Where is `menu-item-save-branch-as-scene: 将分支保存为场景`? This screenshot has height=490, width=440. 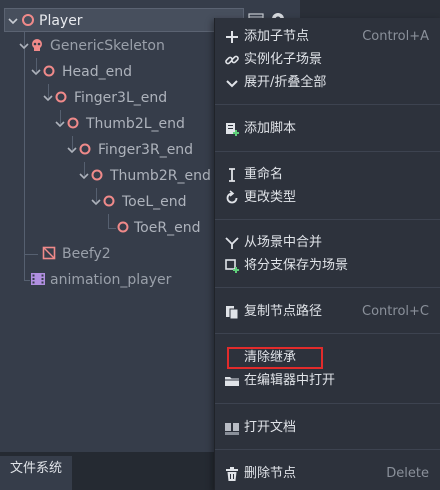
menu-item-save-branch-as-scene: 将分支保存为场景 is located at coordinates (327, 266).